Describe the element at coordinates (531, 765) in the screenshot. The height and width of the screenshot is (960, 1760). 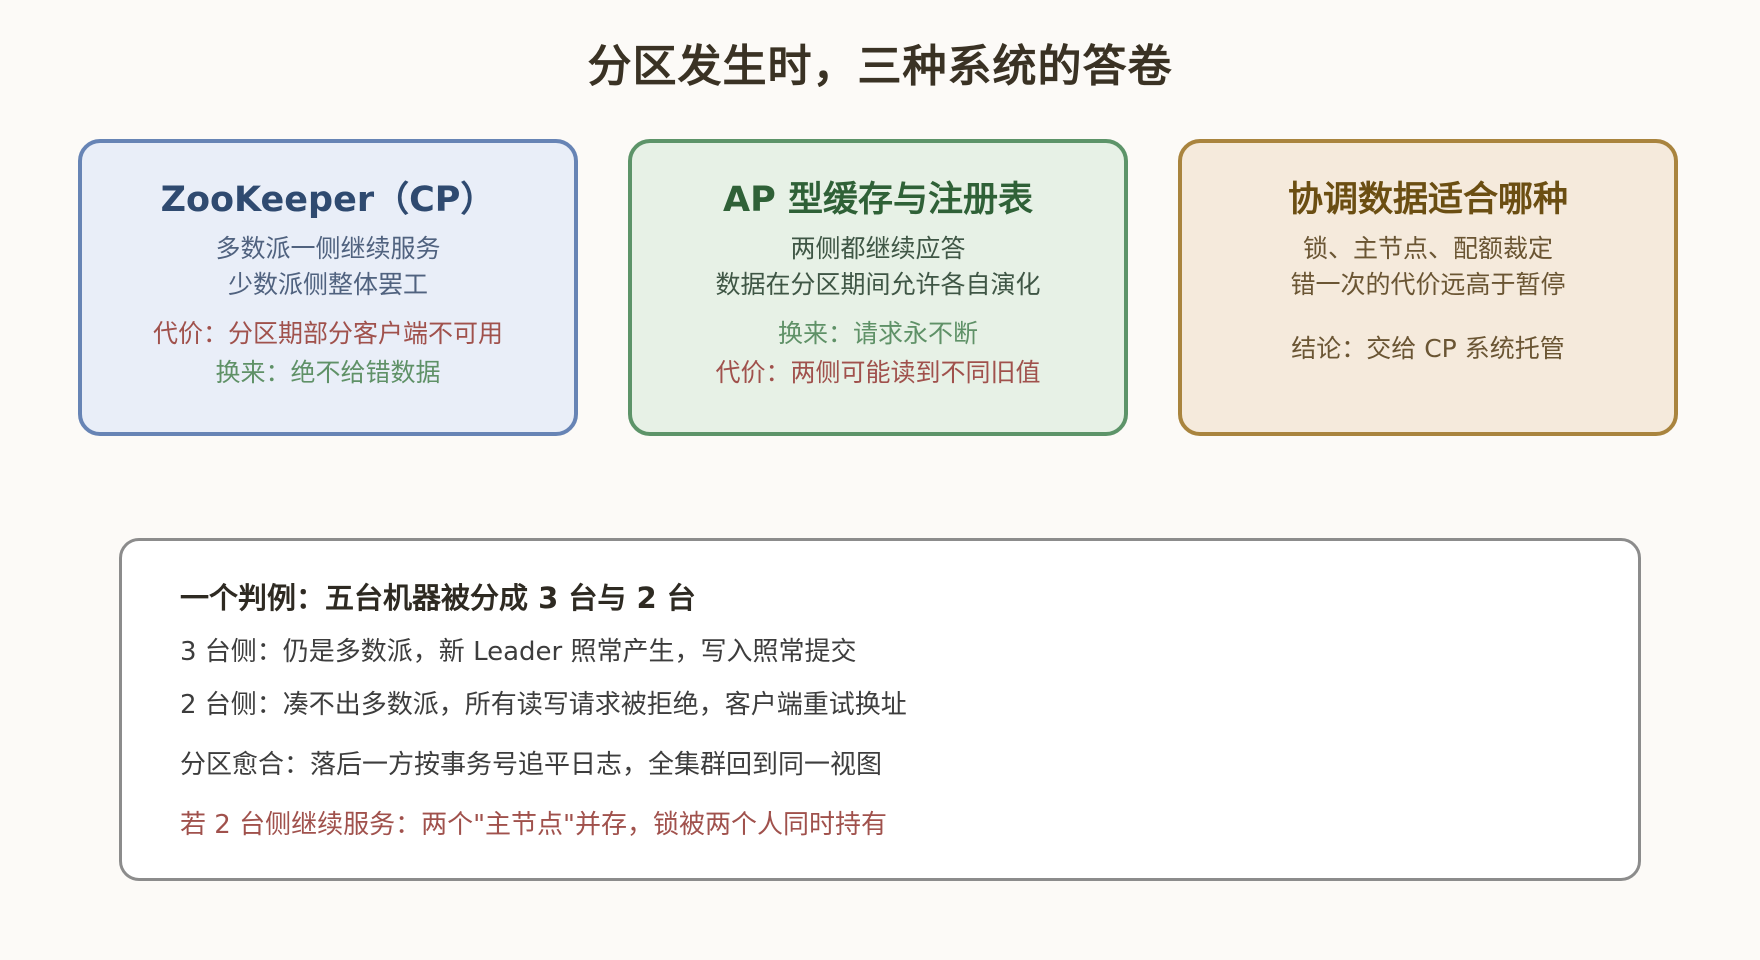
I see `case-line-heal: 分区愈合：落后一方按事务号追平日志，全集群回到同一视图` at that location.